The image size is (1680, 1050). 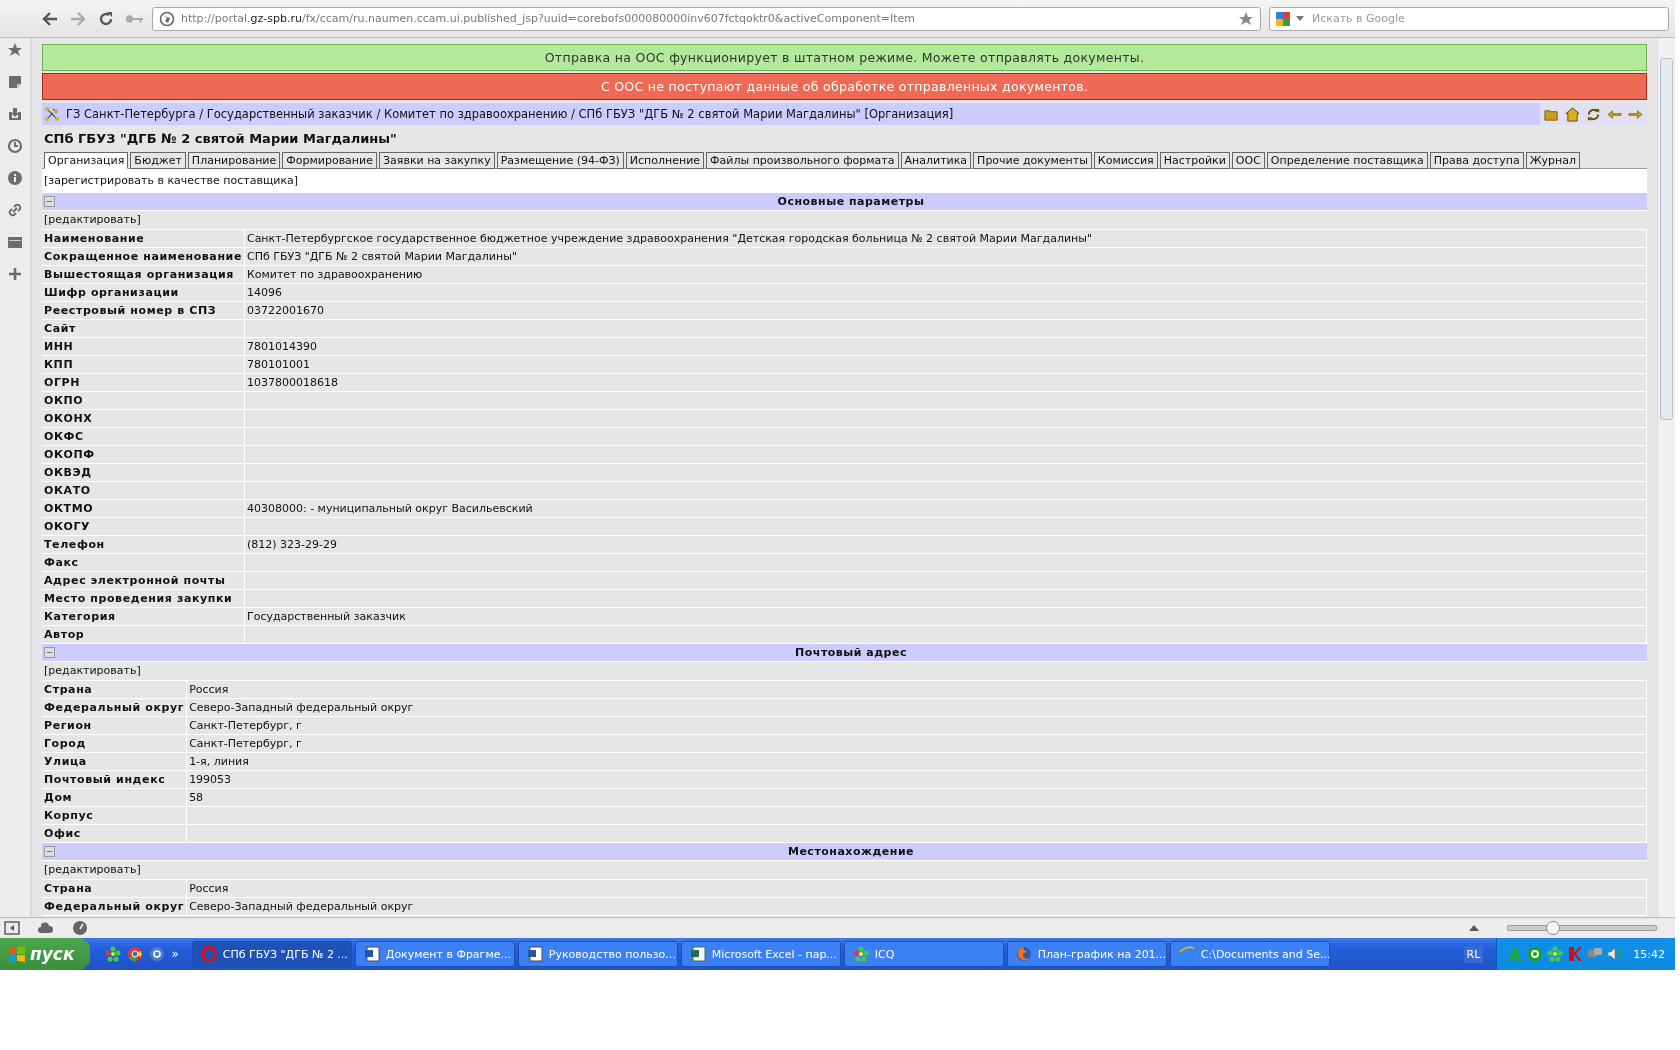 What do you see at coordinates (844, 86) in the screenshot?
I see `notice-banner: С ООС не поступают данные об обработке отправленных документов.` at bounding box center [844, 86].